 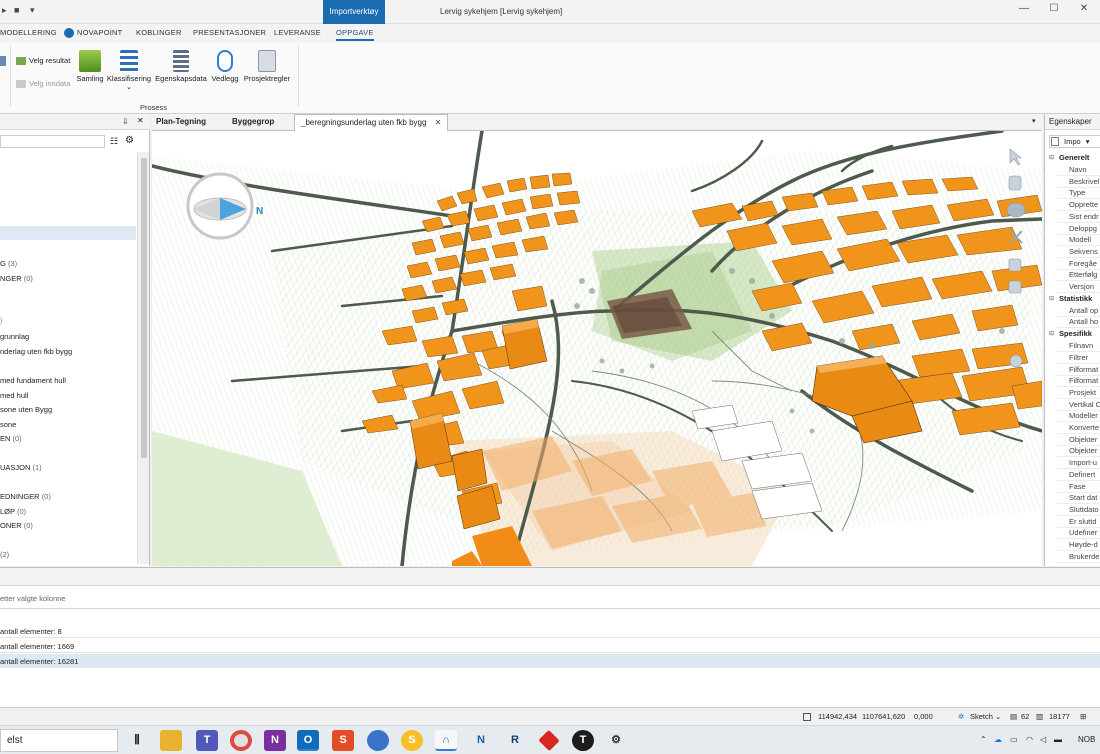 I want to click on tree-item: UASJON (1), so click(x=21, y=467).